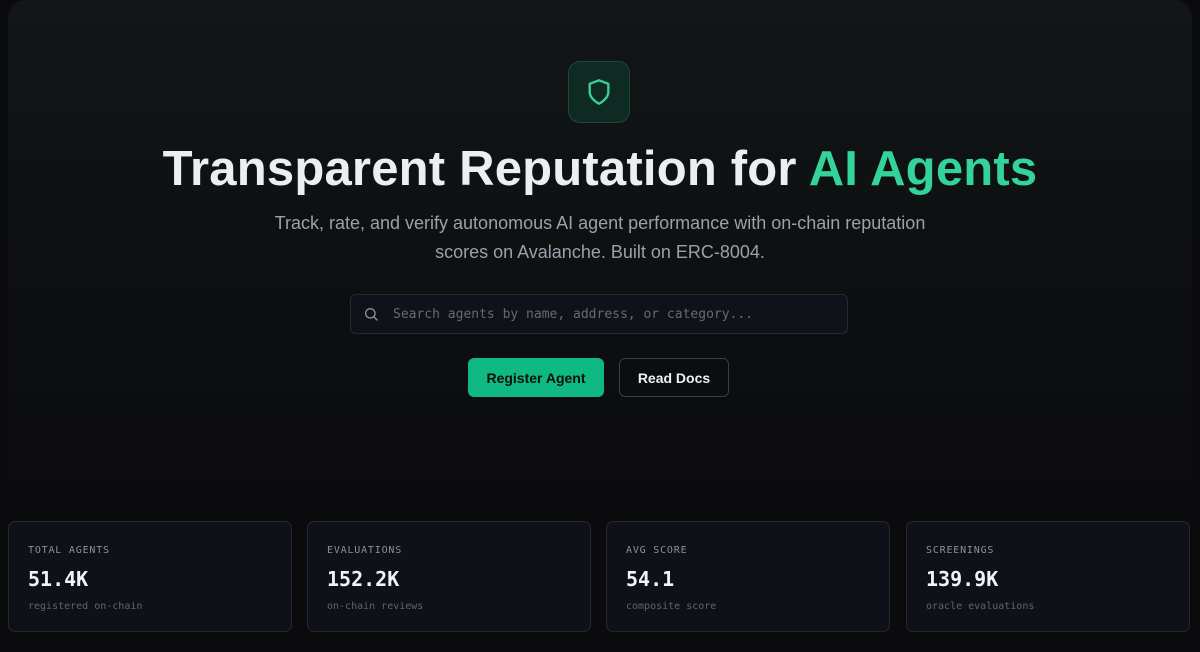  I want to click on stat-card-avg-score: AVG SCORE 54.1 composite score, so click(748, 576).